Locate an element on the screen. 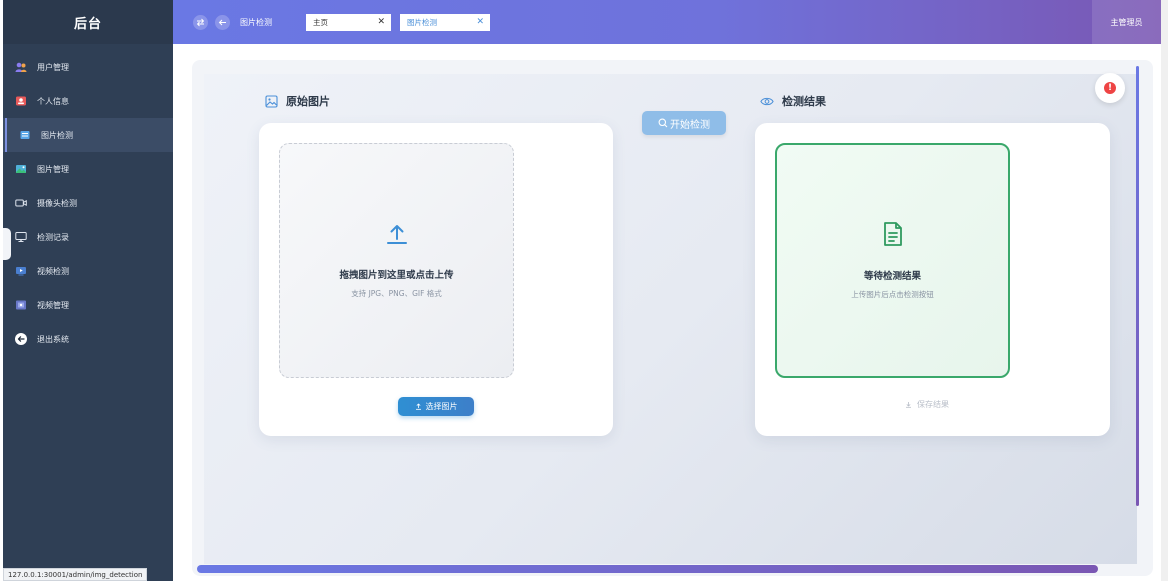 This screenshot has width=1168, height=581. sidebar-item-label: 用户管理 is located at coordinates (53, 67).